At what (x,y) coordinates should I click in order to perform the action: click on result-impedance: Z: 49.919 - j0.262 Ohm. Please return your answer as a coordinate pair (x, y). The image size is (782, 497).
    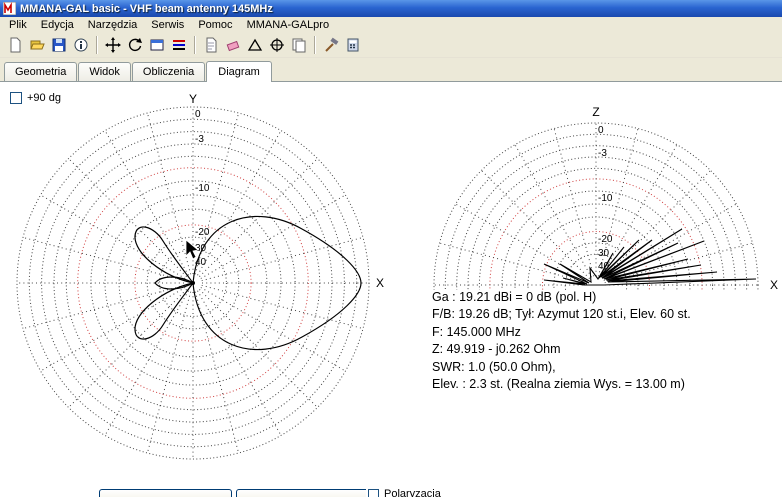
    Looking at the image, I should click on (496, 349).